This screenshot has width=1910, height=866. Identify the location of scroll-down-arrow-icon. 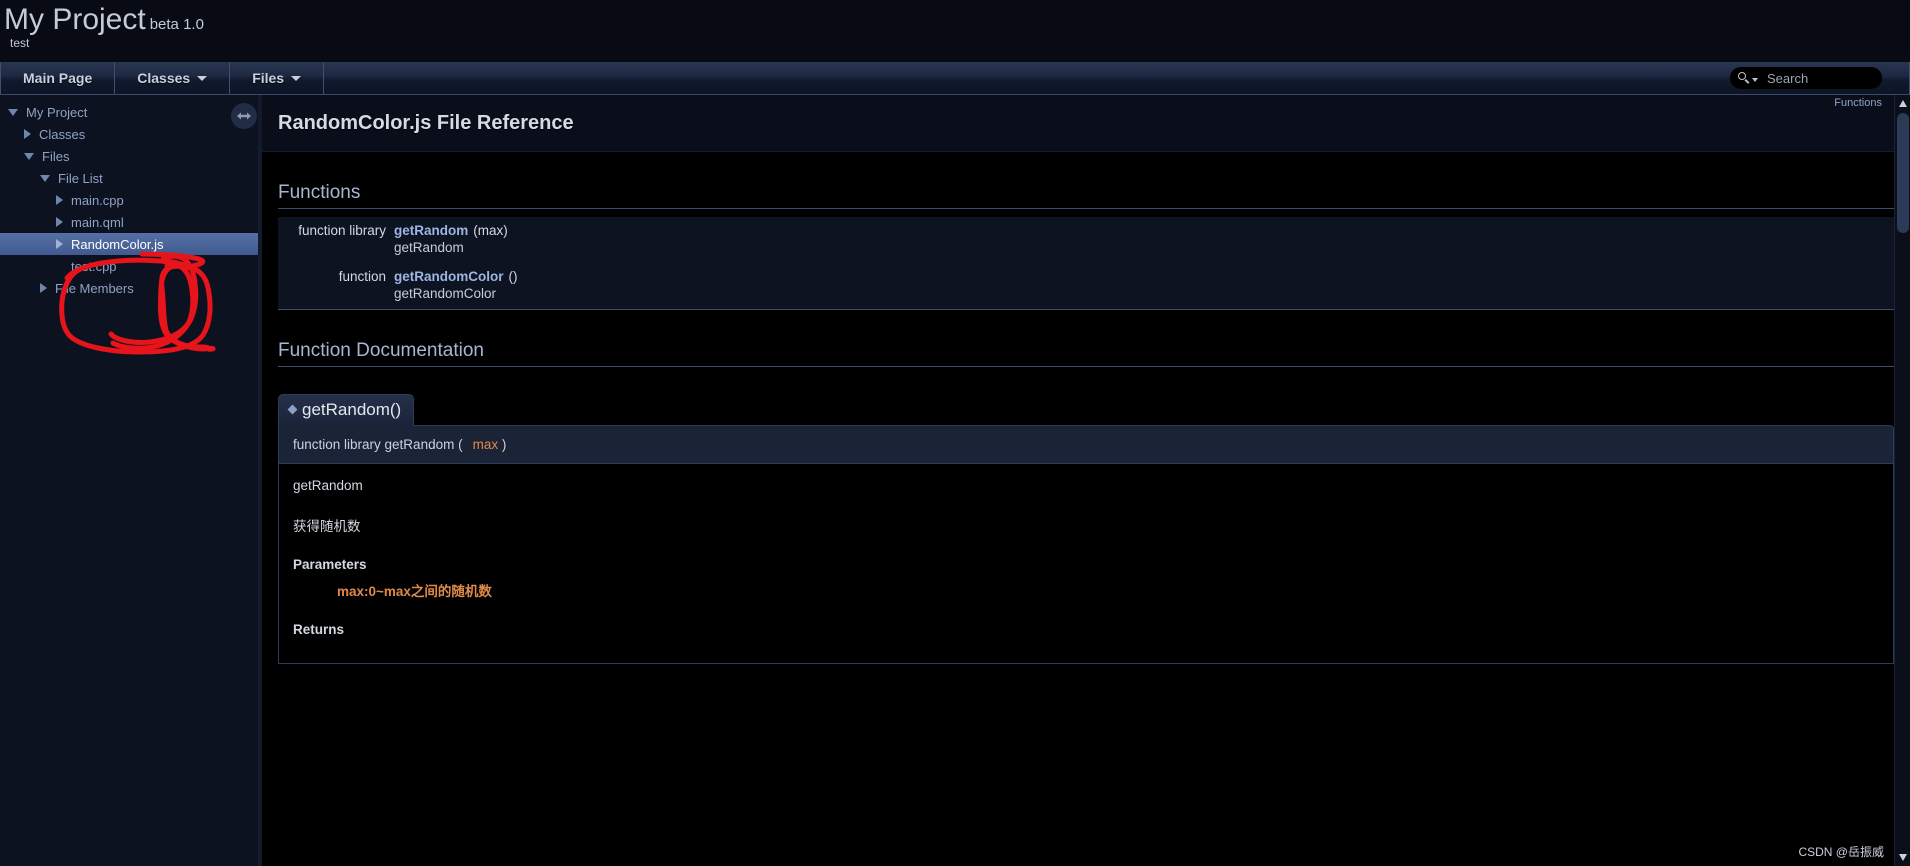
(1903, 857).